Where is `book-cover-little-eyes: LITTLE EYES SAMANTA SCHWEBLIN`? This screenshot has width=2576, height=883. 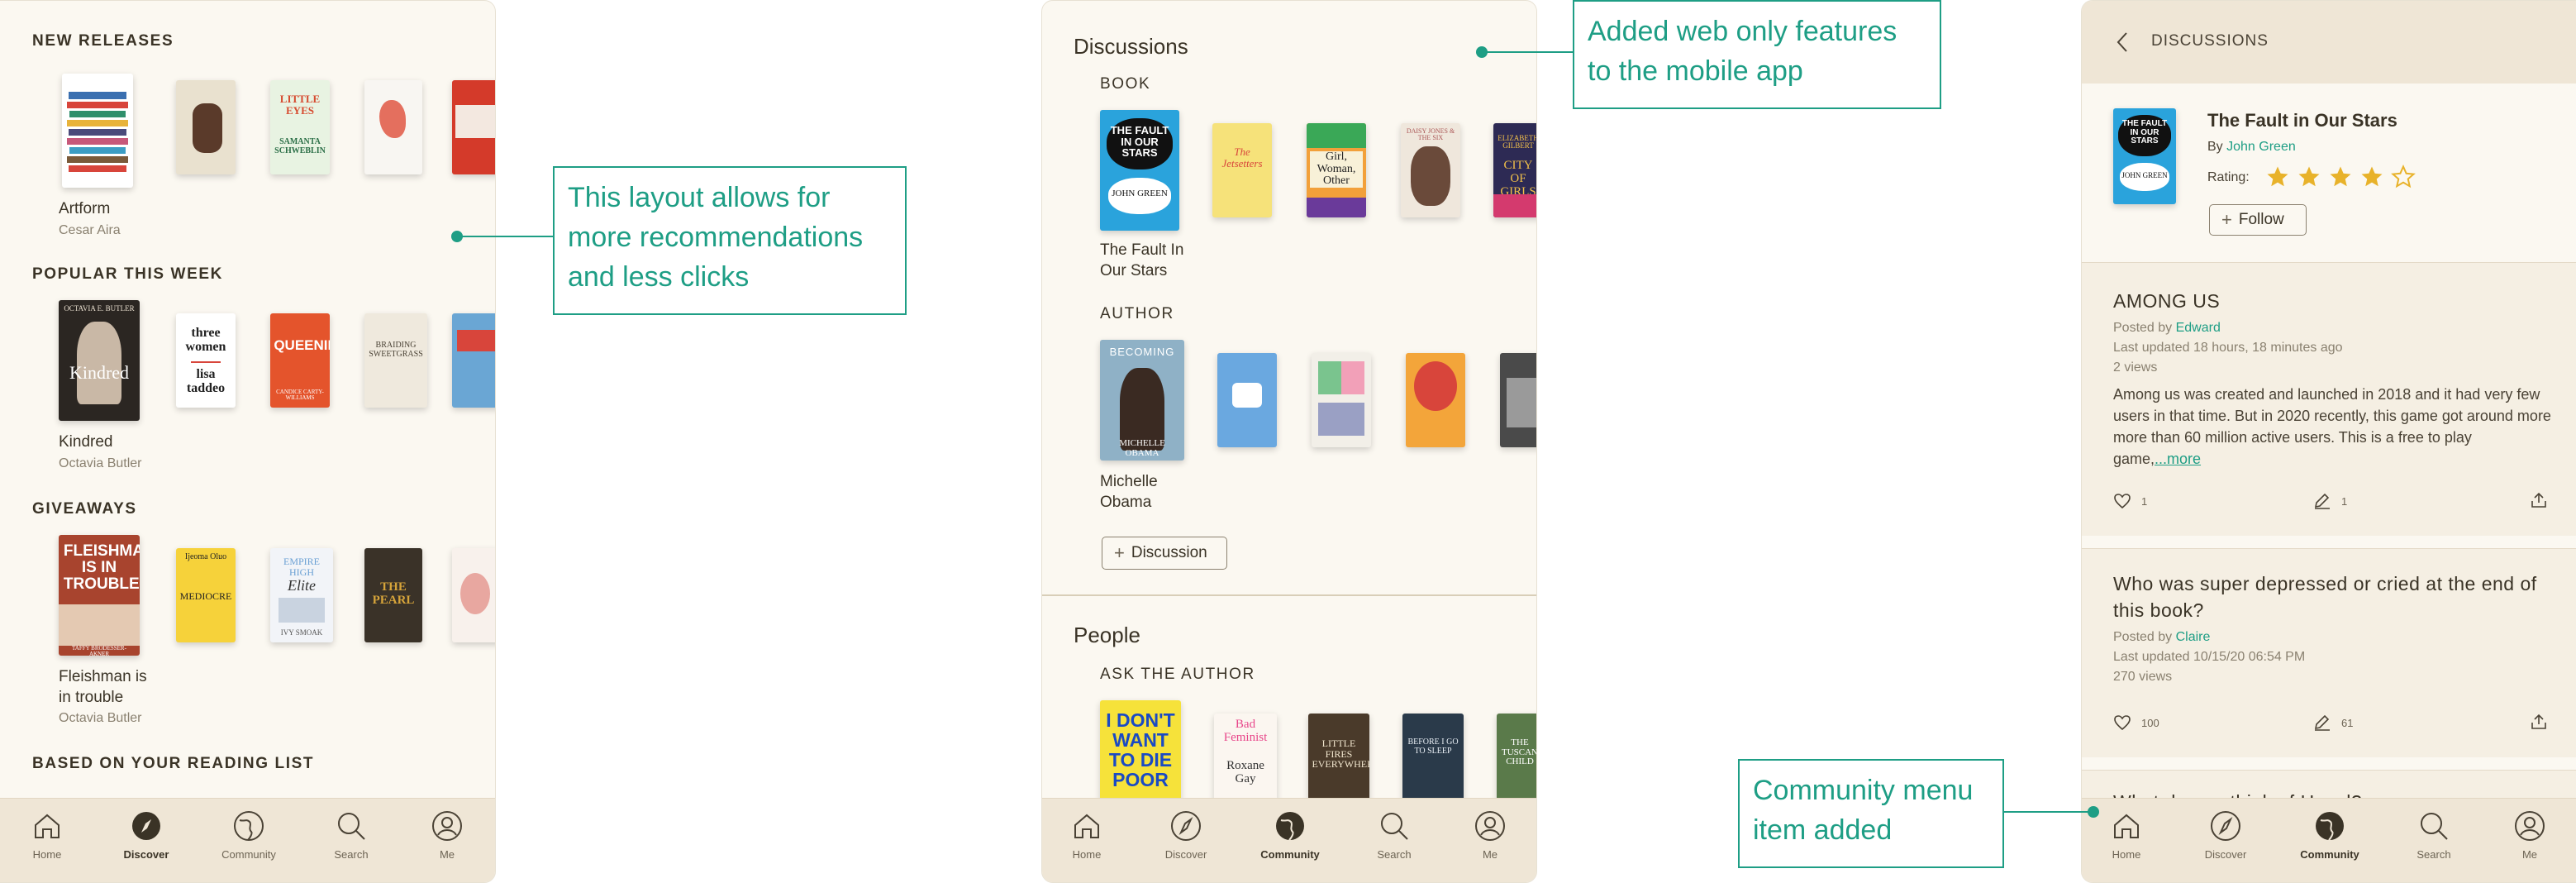
book-cover-little-eyes: LITTLE EYES SAMANTA SCHWEBLIN is located at coordinates (300, 127).